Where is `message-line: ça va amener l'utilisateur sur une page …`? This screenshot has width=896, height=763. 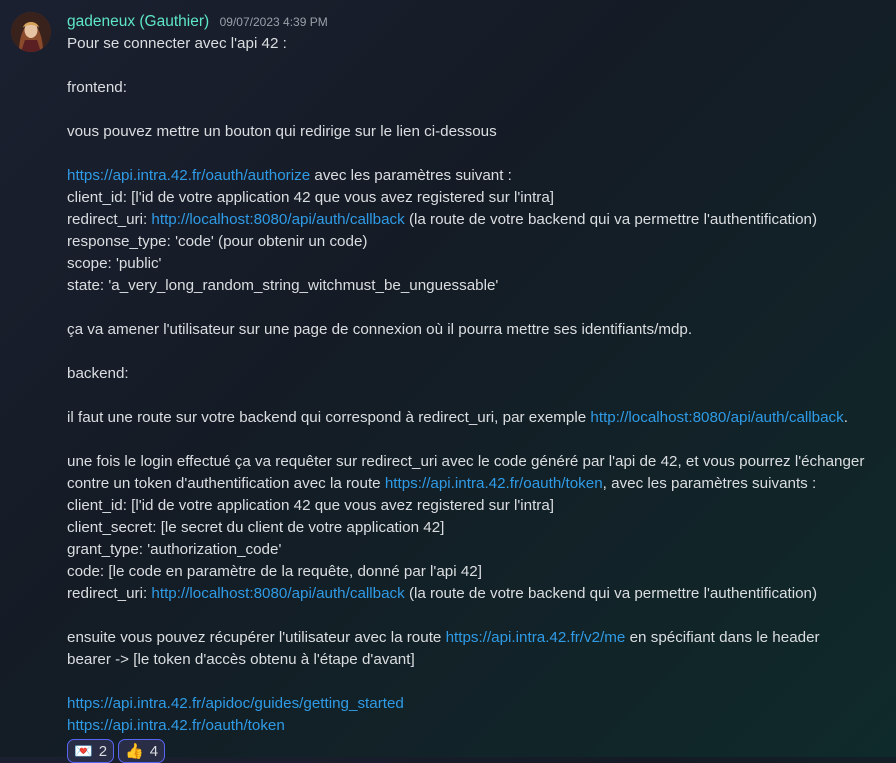 message-line: ça va amener l'utilisateur sur une page … is located at coordinates (481, 330).